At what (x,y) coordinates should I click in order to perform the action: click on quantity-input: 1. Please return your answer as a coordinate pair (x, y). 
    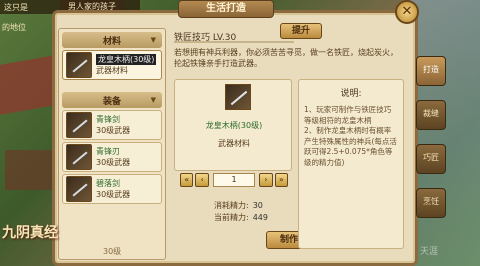
    Looking at the image, I should click on (234, 180).